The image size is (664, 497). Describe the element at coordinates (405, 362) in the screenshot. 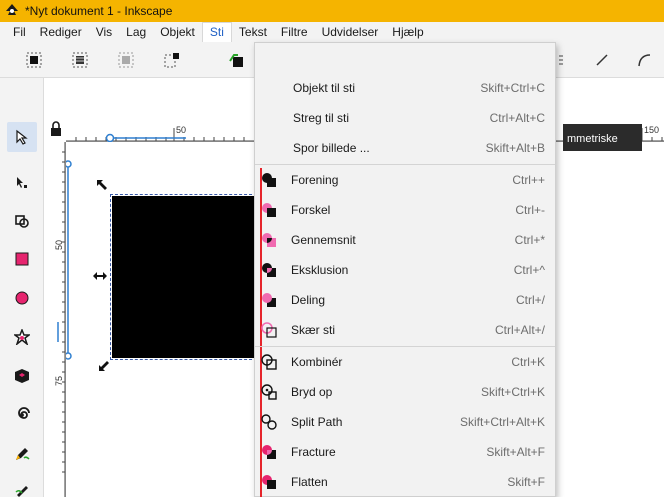

I see `menu-item-combine: Kombinér Ctrl+K` at that location.